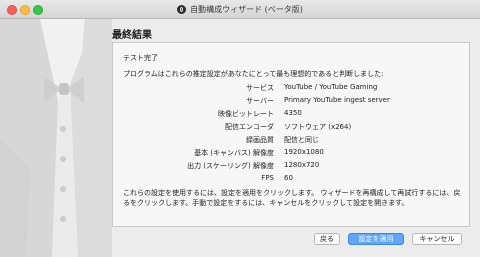 This screenshot has width=480, height=257. I want to click on base-resolution-label: 基本 (キャンバス) 解像度, so click(234, 153).